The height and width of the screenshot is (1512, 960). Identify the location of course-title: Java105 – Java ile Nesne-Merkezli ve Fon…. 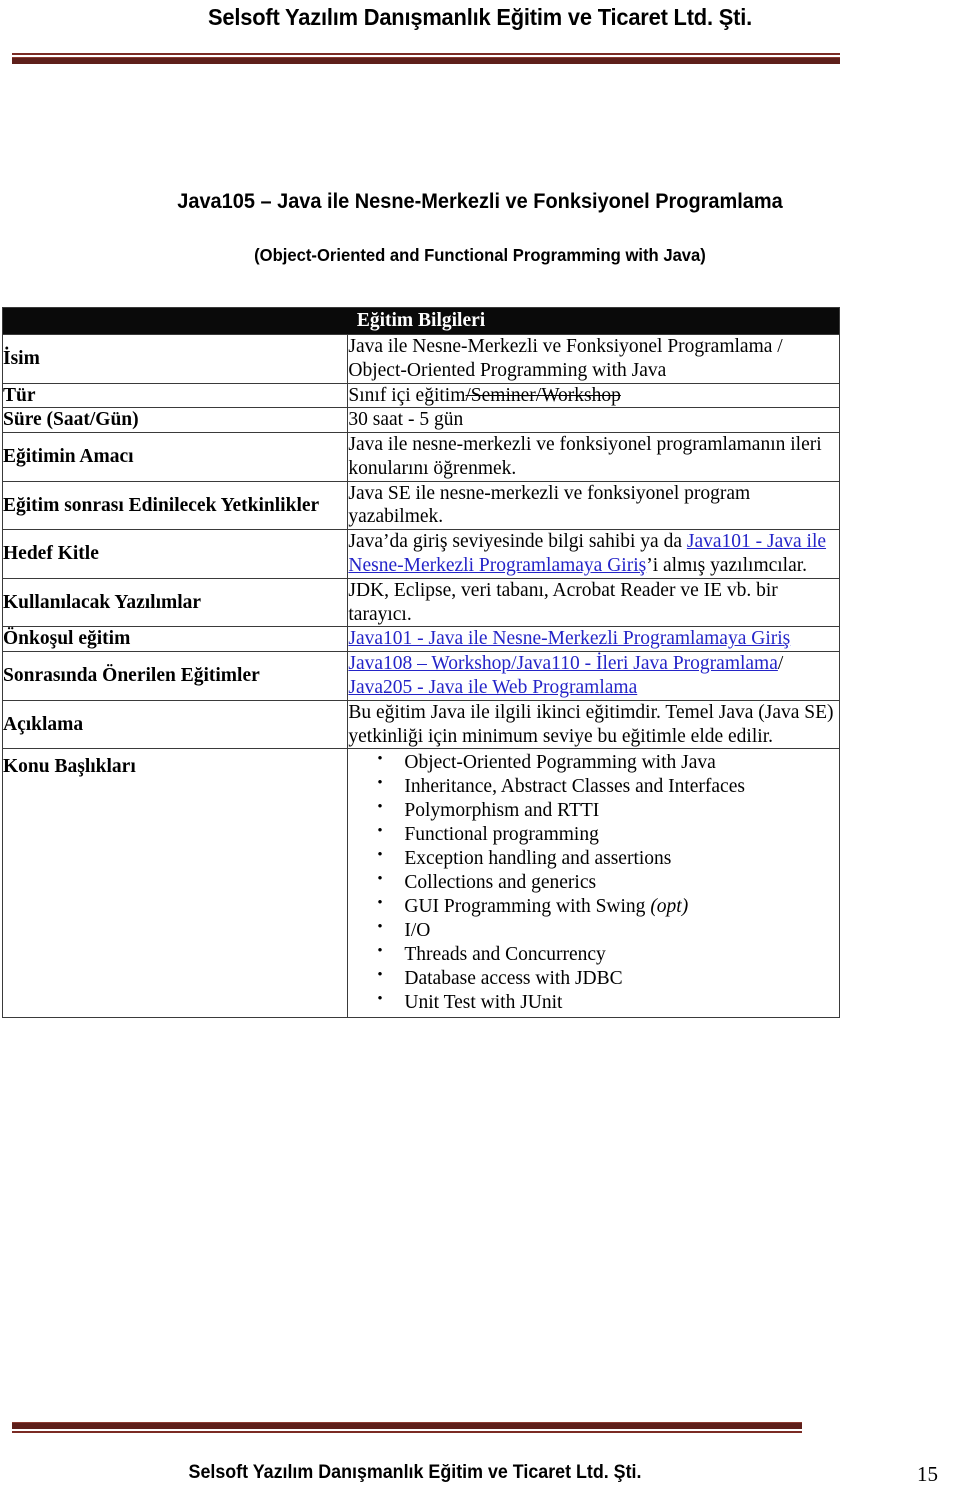
(480, 201).